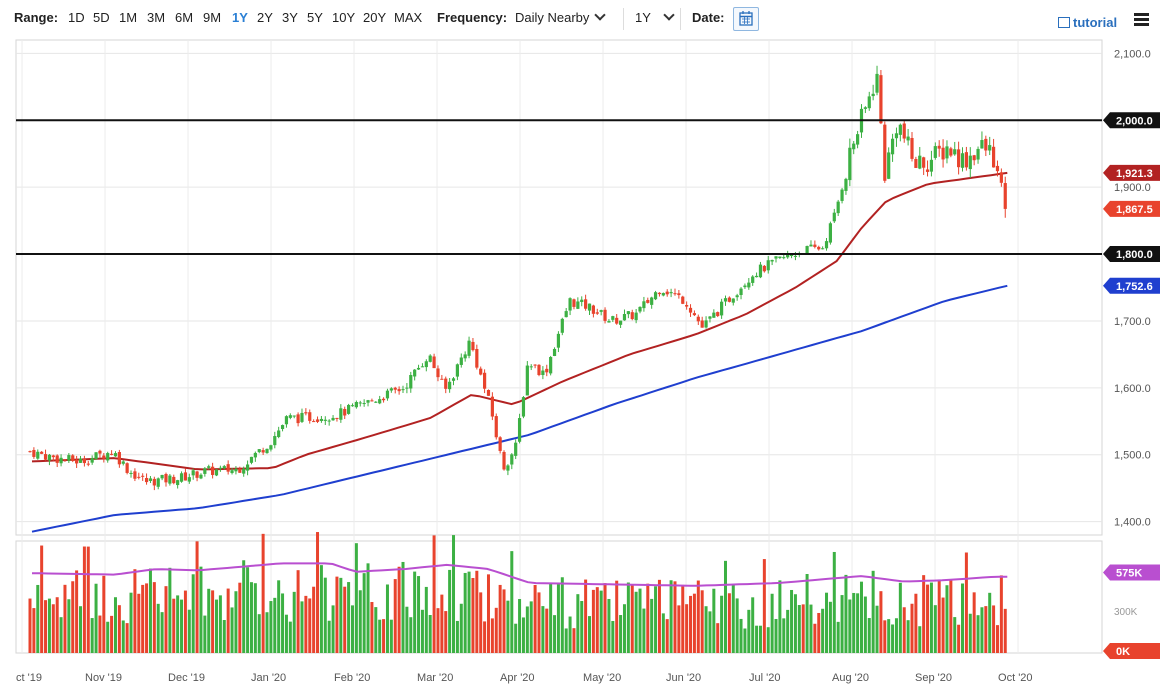 The height and width of the screenshot is (696, 1162). What do you see at coordinates (1141, 19) in the screenshot?
I see `hamburger-menu-icon` at bounding box center [1141, 19].